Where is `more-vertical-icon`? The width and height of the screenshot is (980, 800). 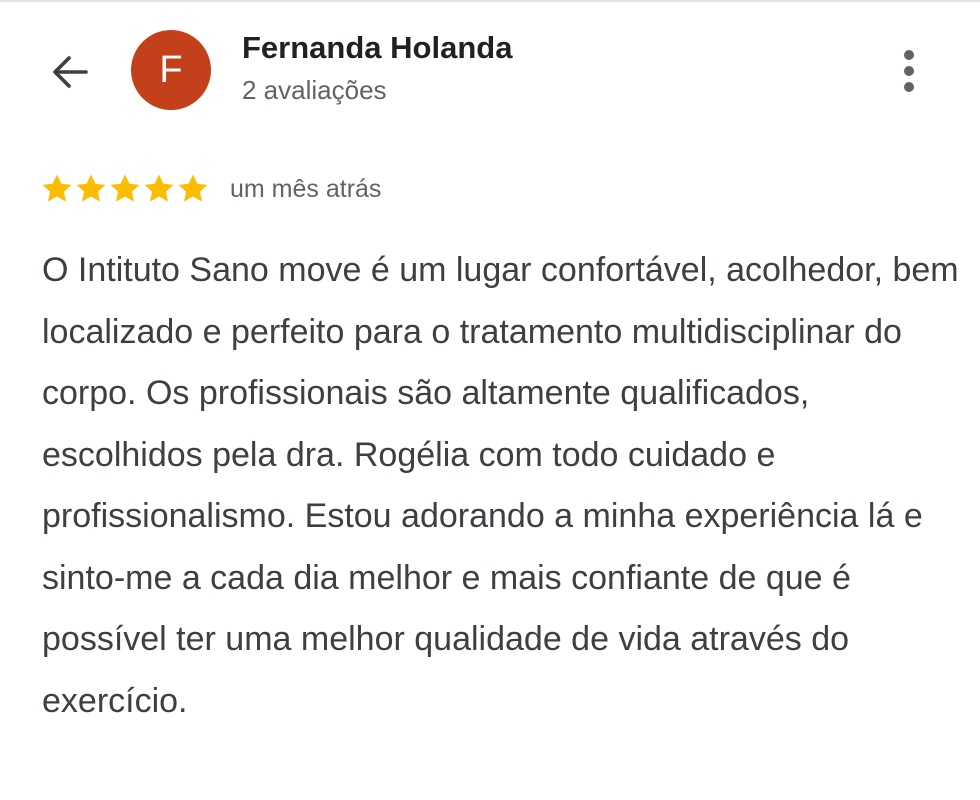 more-vertical-icon is located at coordinates (909, 71).